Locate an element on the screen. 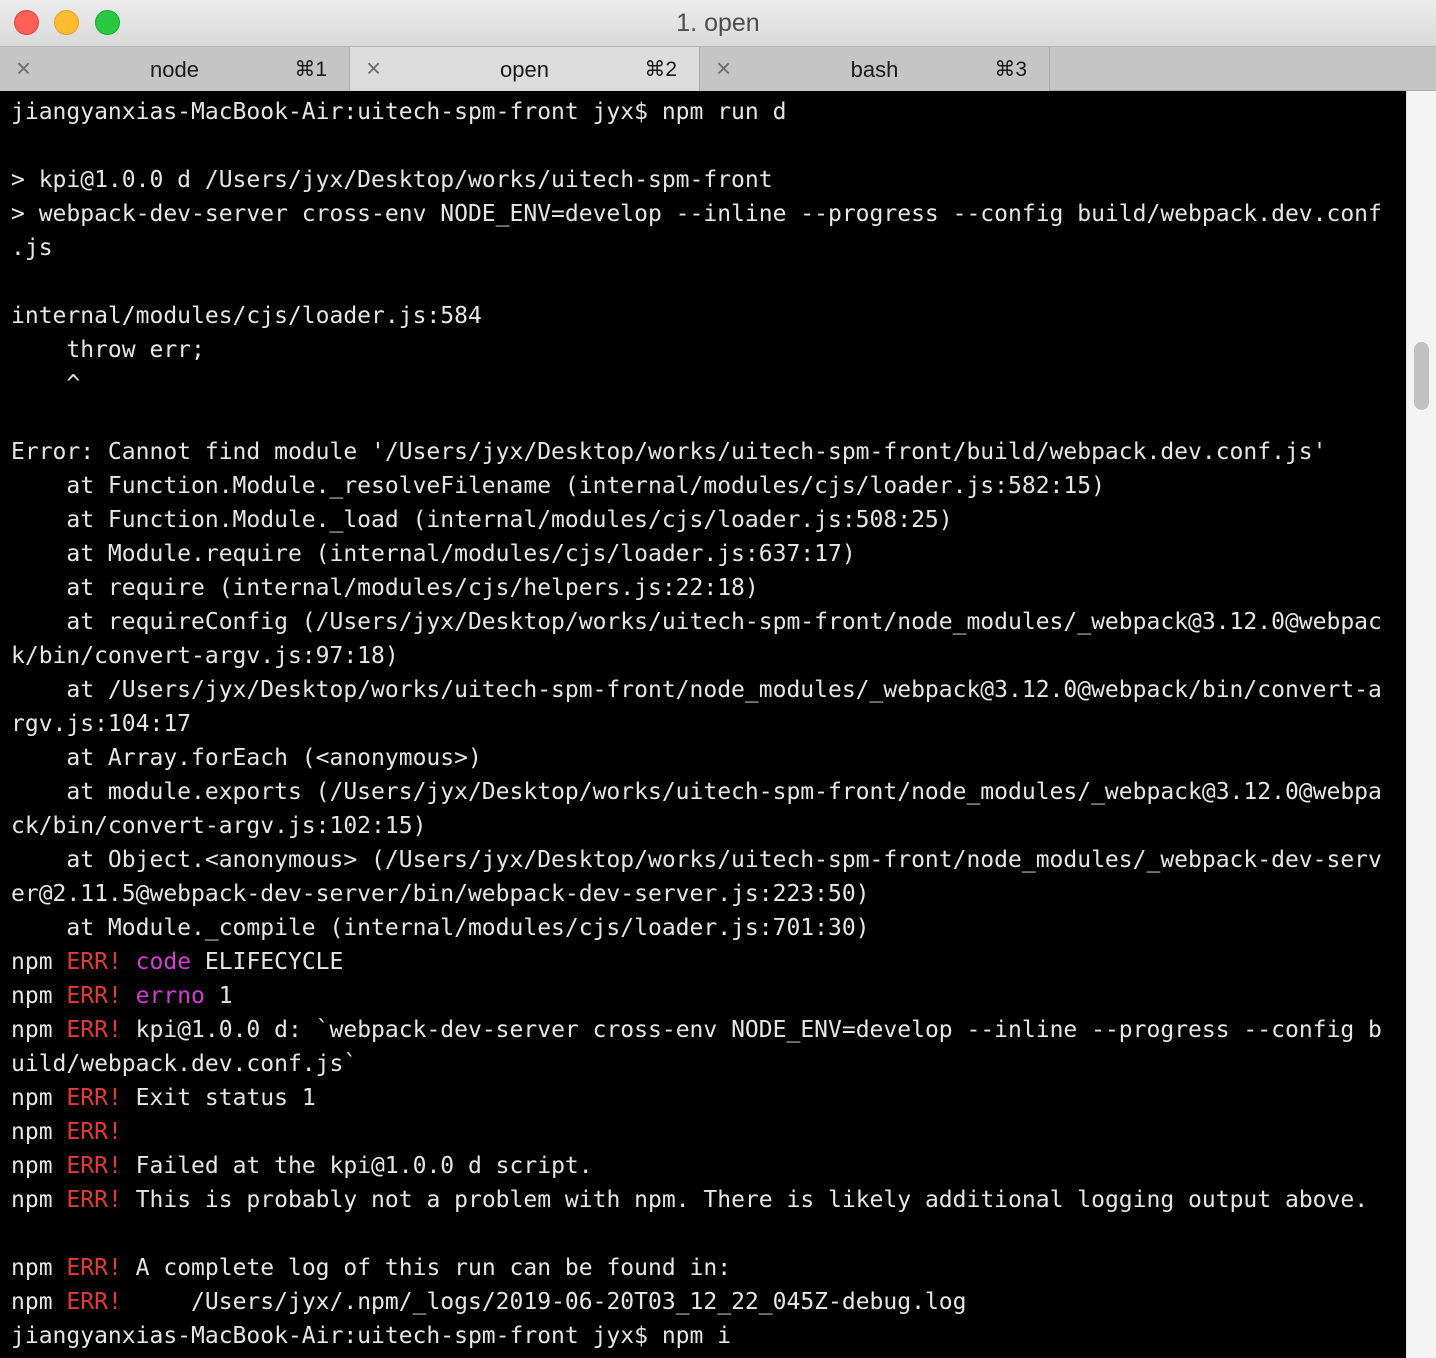  terminal-line: ck/bin/convert-argv.js:102:15) is located at coordinates (218, 826).